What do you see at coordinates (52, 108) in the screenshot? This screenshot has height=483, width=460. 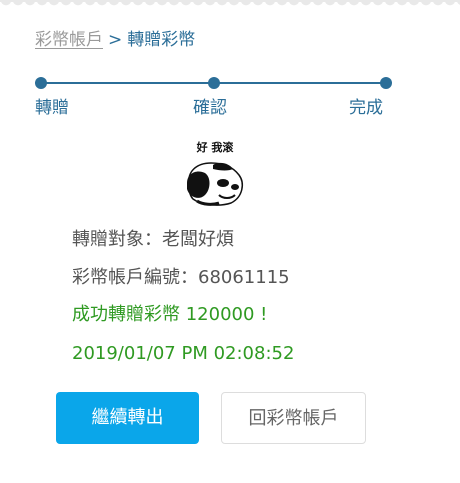 I see `step-label-transfer: 轉贈` at bounding box center [52, 108].